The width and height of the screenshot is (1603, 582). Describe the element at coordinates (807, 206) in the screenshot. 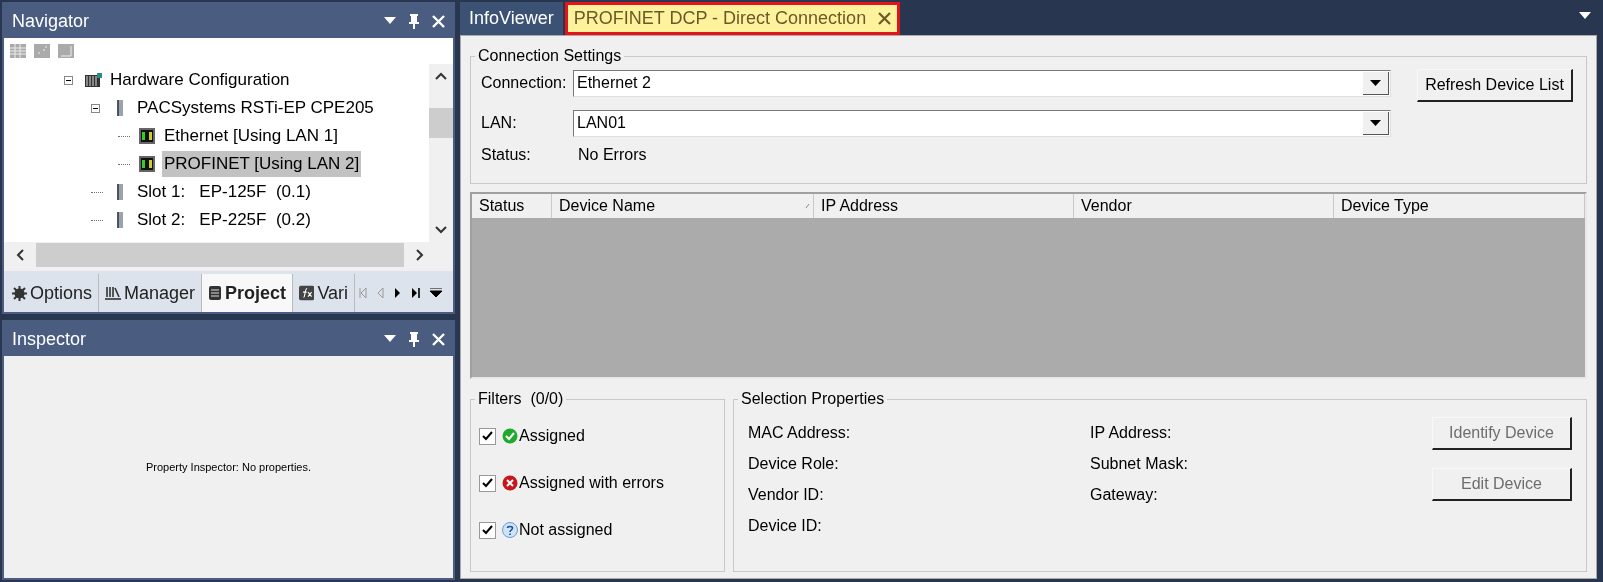

I see `sort-icon` at that location.